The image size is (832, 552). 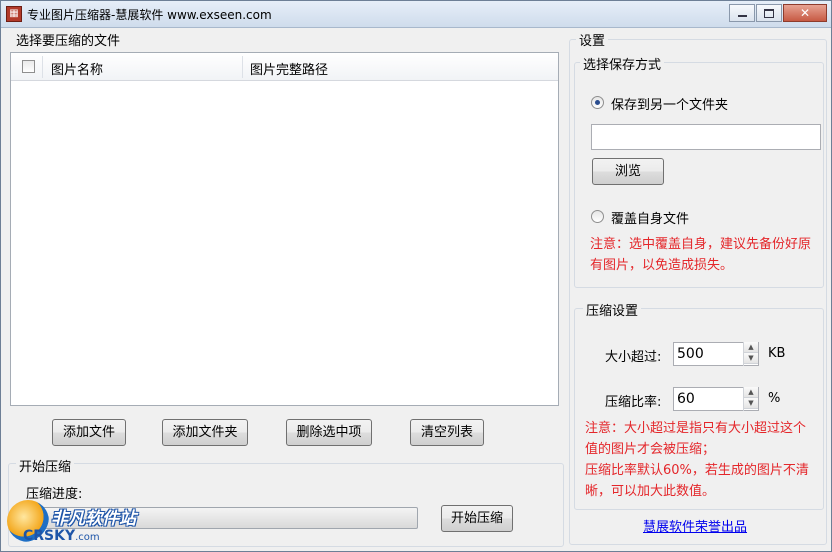 I want to click on window-title: 专业图片压缩器-慧展软件 www.exseen.com, so click(x=149, y=15).